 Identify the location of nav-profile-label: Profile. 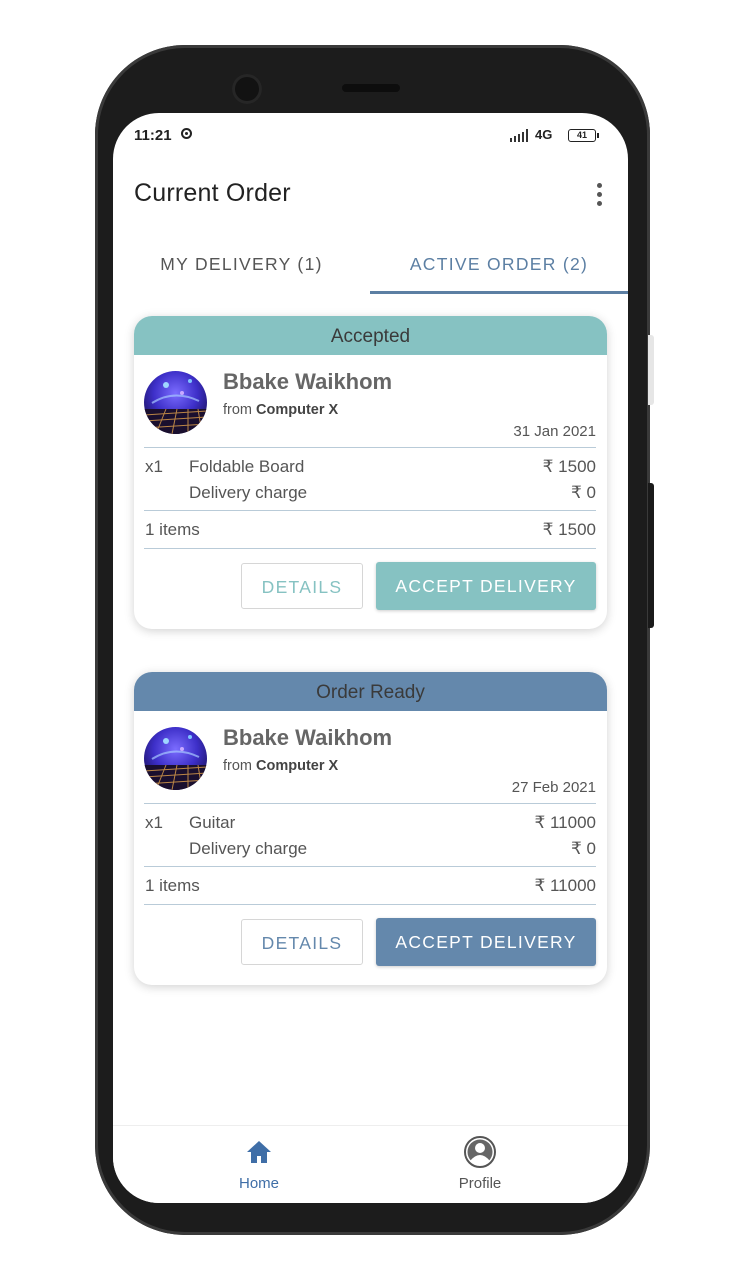
(480, 1183).